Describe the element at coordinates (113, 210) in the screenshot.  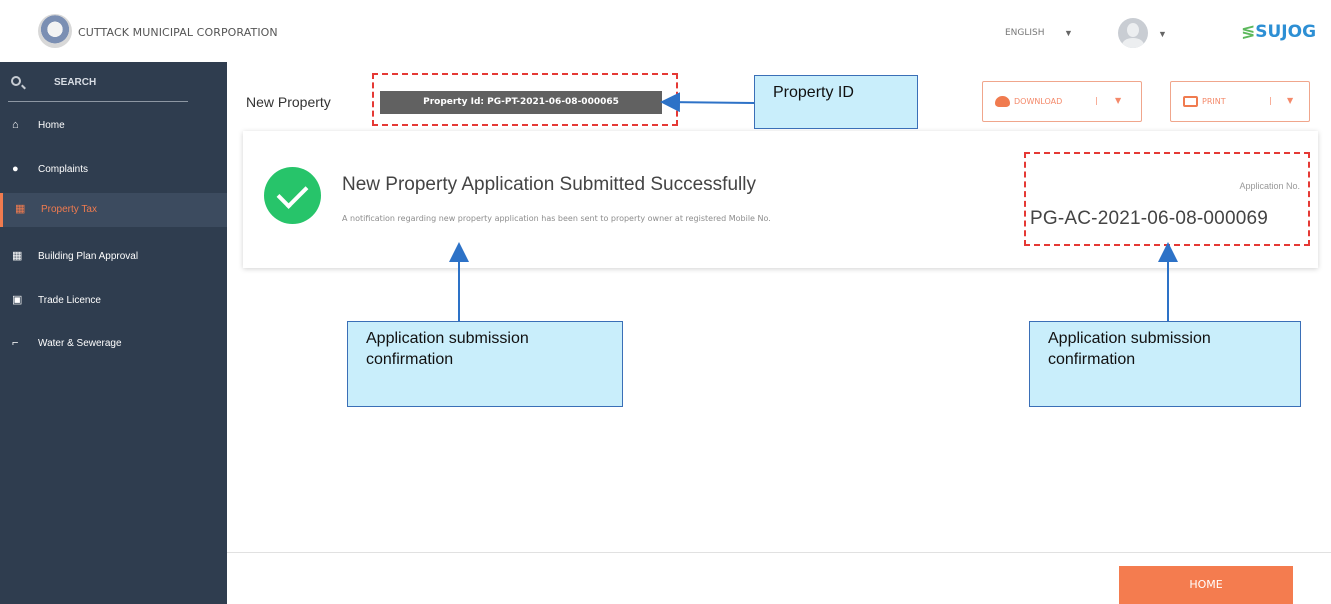
I see `sidebar-item-property-tax: ▦ Property Tax` at that location.